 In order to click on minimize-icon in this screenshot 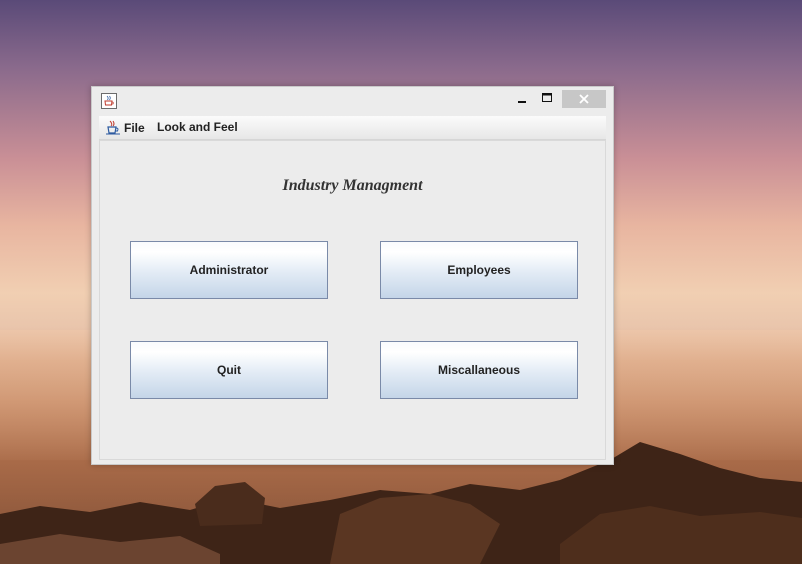, I will do `click(522, 99)`.